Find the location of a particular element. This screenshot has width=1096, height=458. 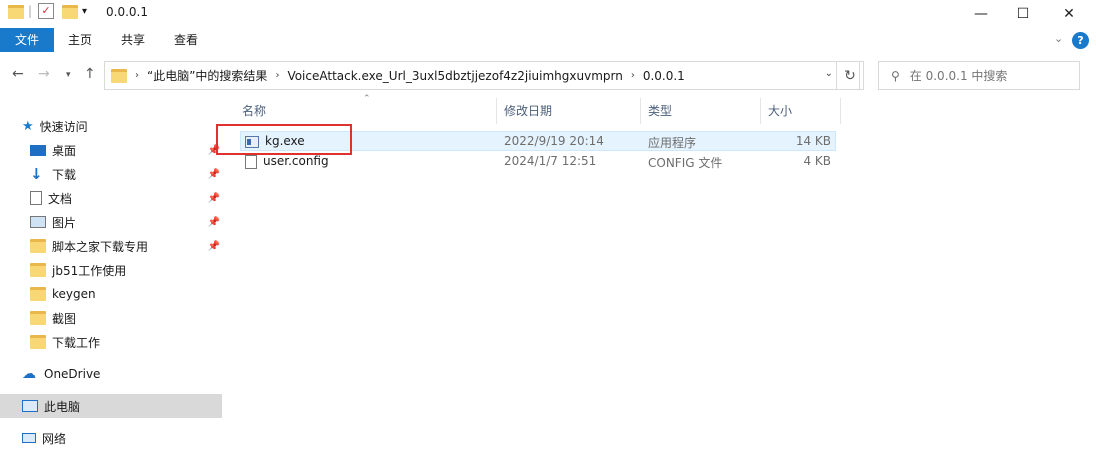

download-icon: ↓ is located at coordinates (36, 174).